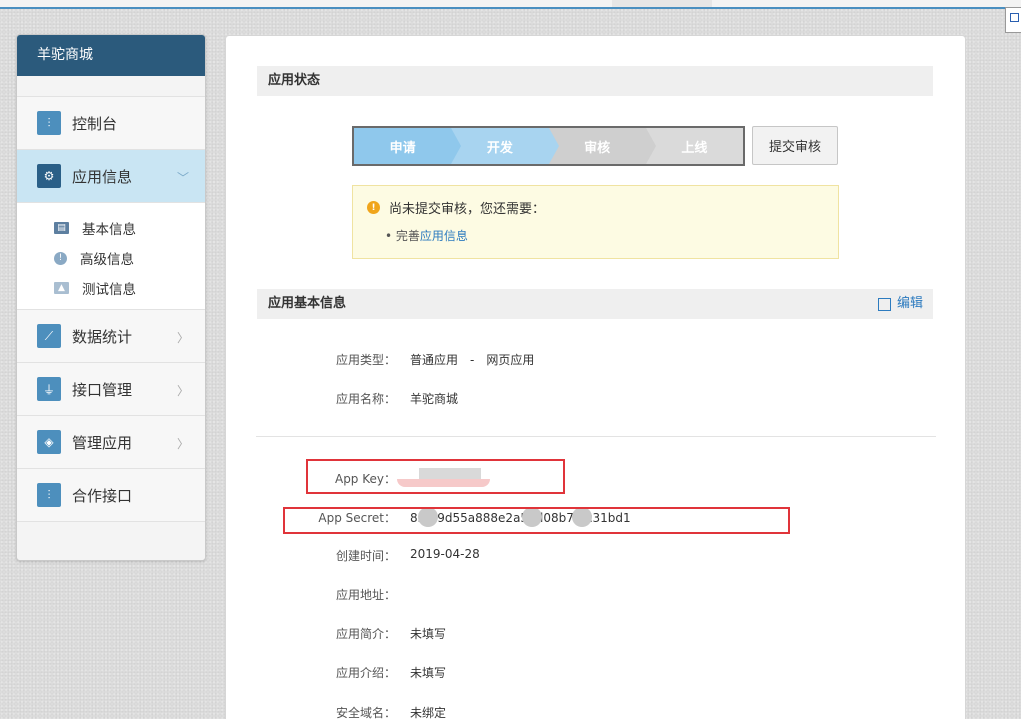 The height and width of the screenshot is (719, 1021). I want to click on notice-todo: • 完善应用信息, so click(426, 235).